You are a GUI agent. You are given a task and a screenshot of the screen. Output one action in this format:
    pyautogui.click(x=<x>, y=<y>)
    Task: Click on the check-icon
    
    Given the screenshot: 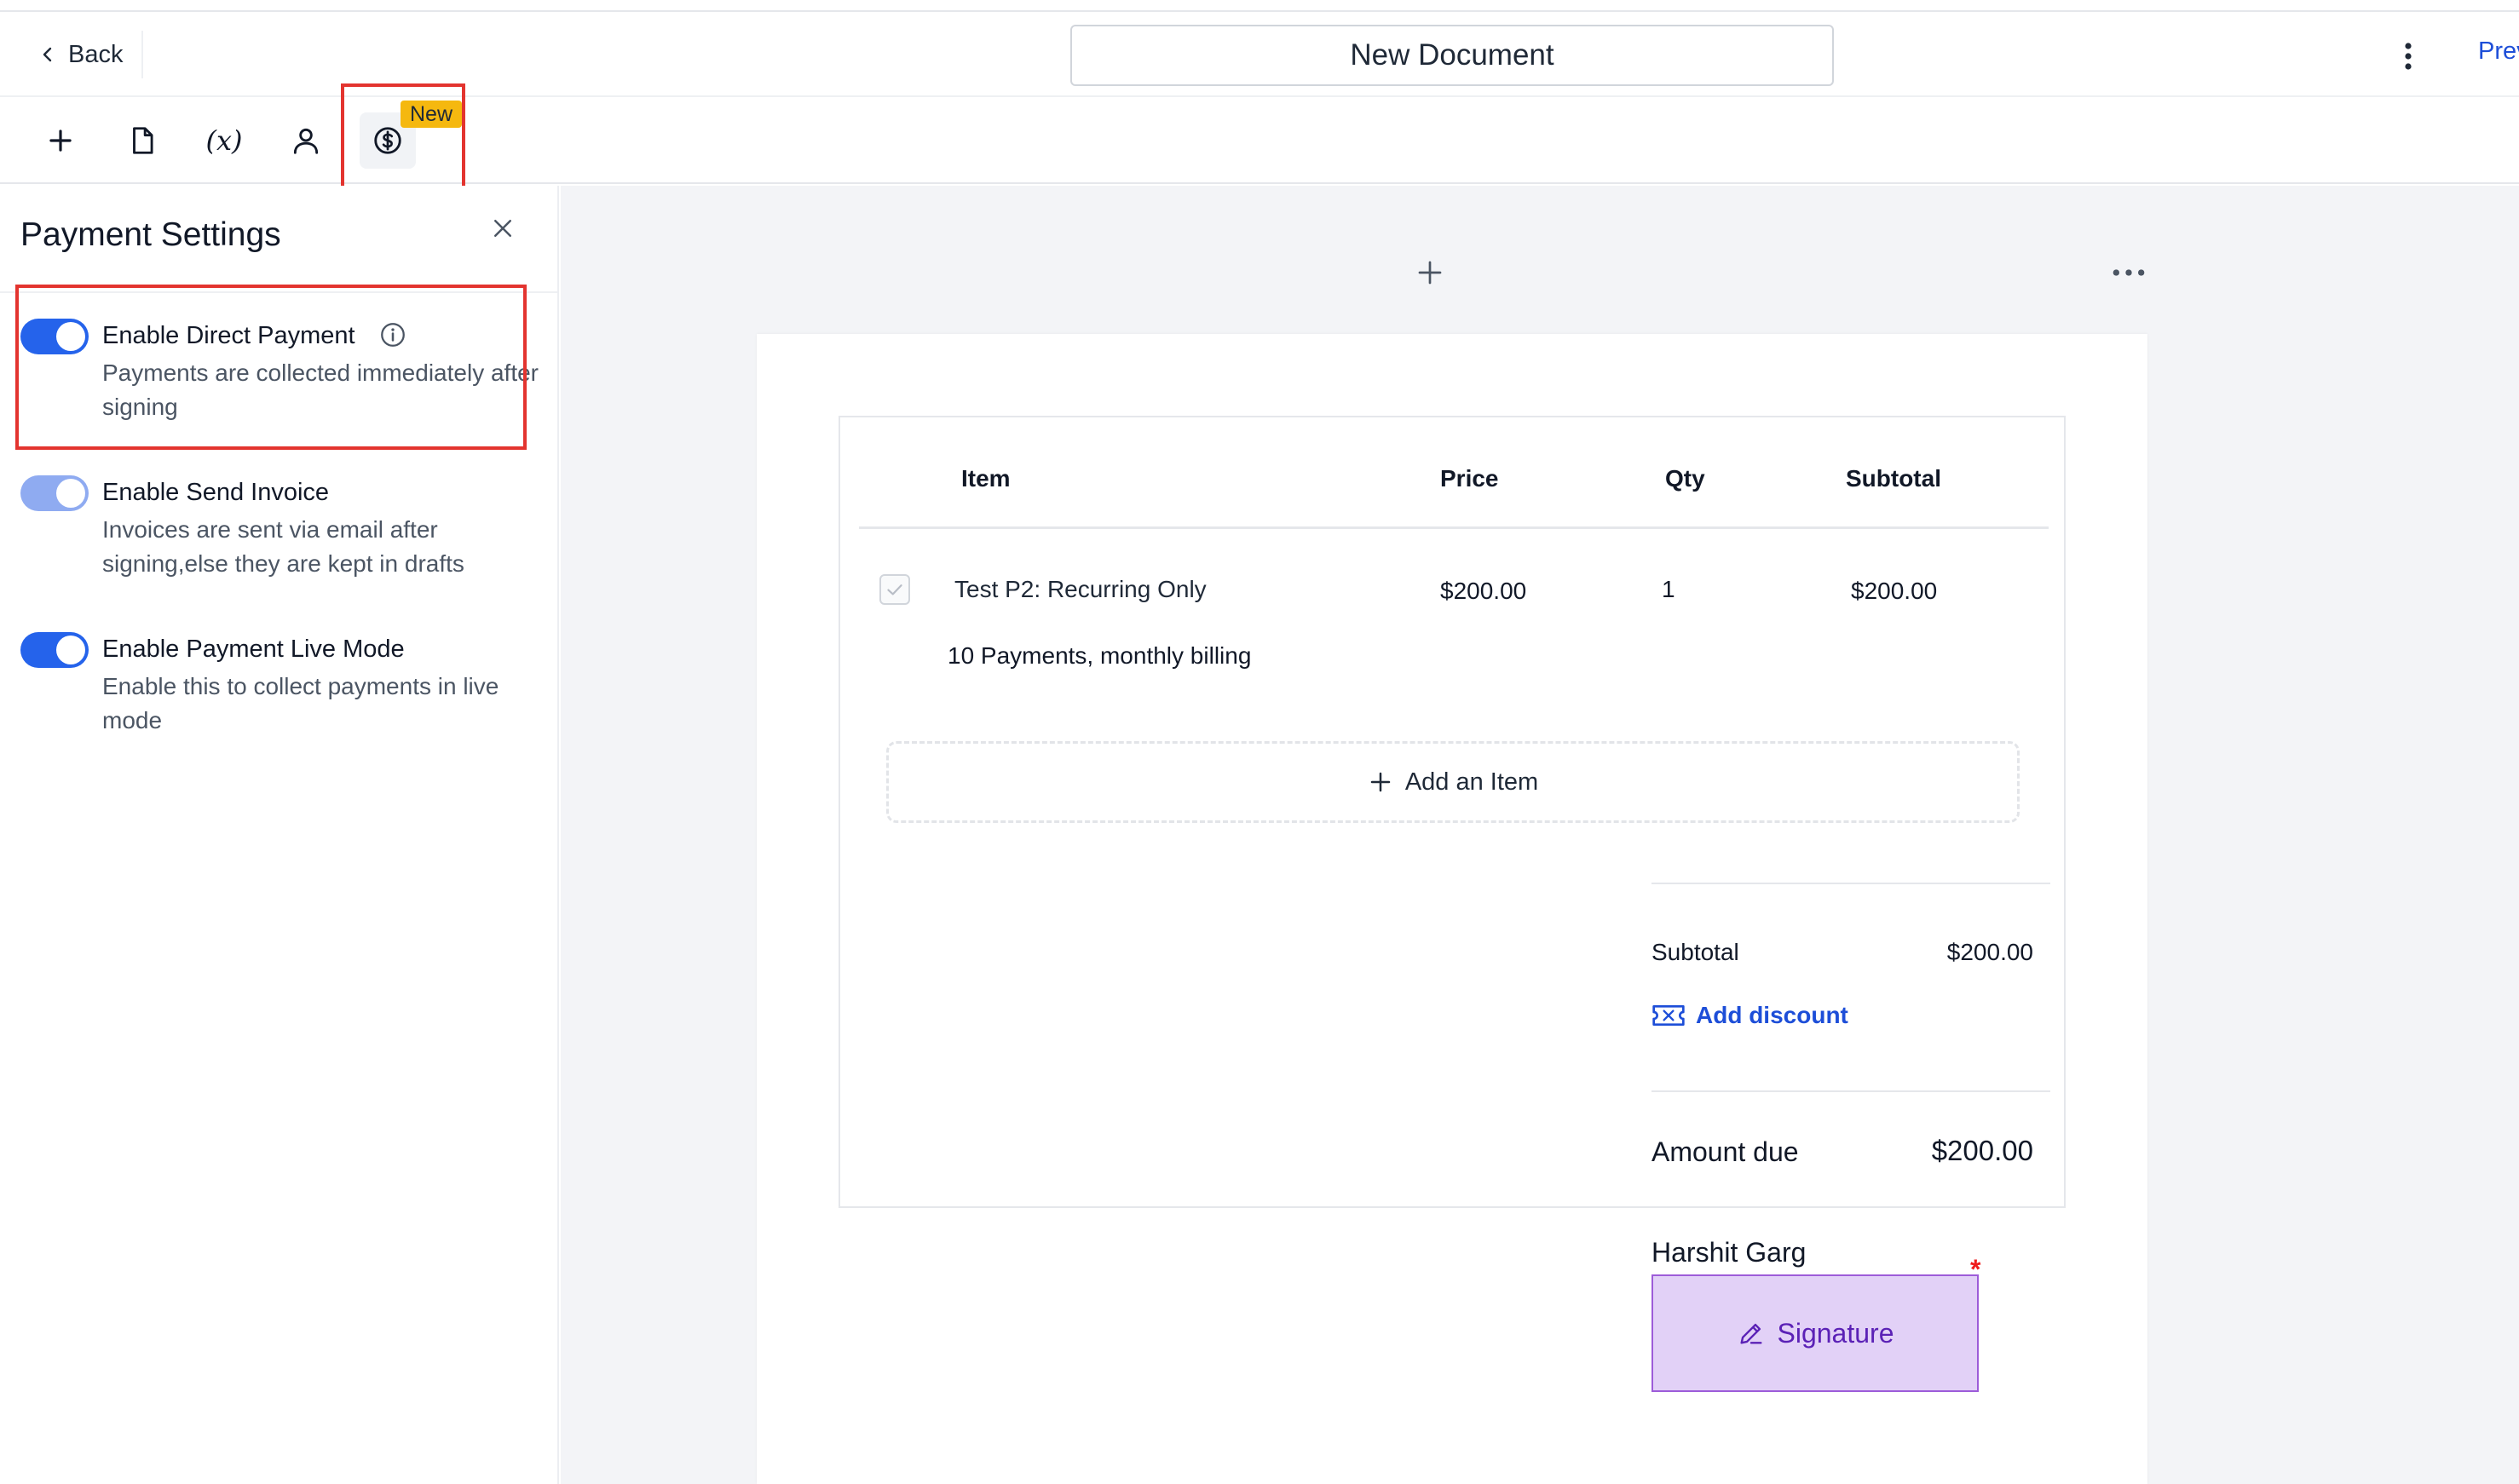 What is the action you would take?
    pyautogui.click(x=894, y=589)
    